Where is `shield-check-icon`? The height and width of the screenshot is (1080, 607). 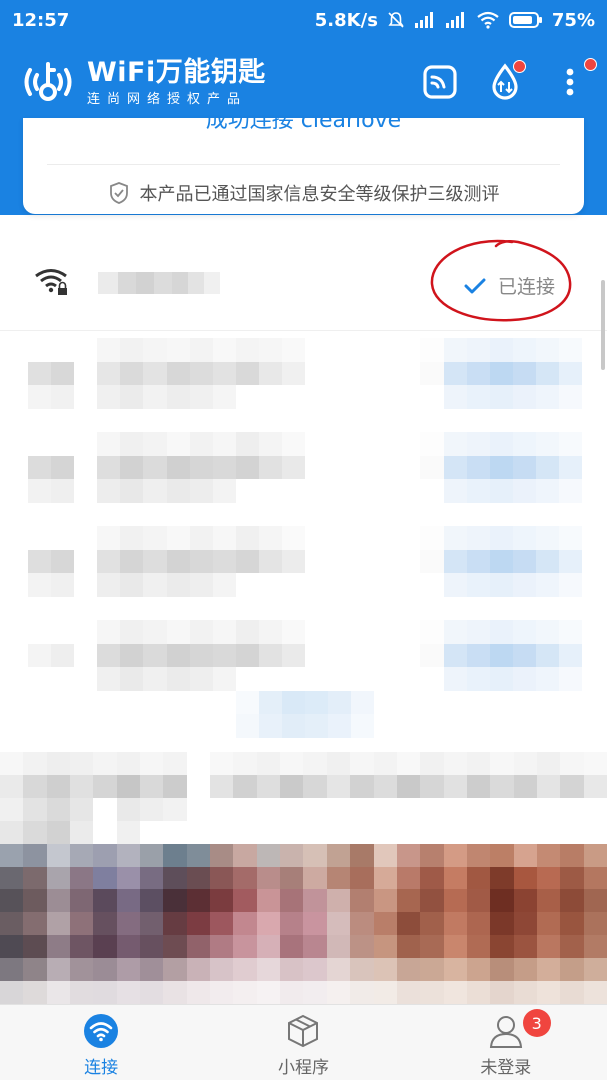
shield-check-icon is located at coordinates (118, 193).